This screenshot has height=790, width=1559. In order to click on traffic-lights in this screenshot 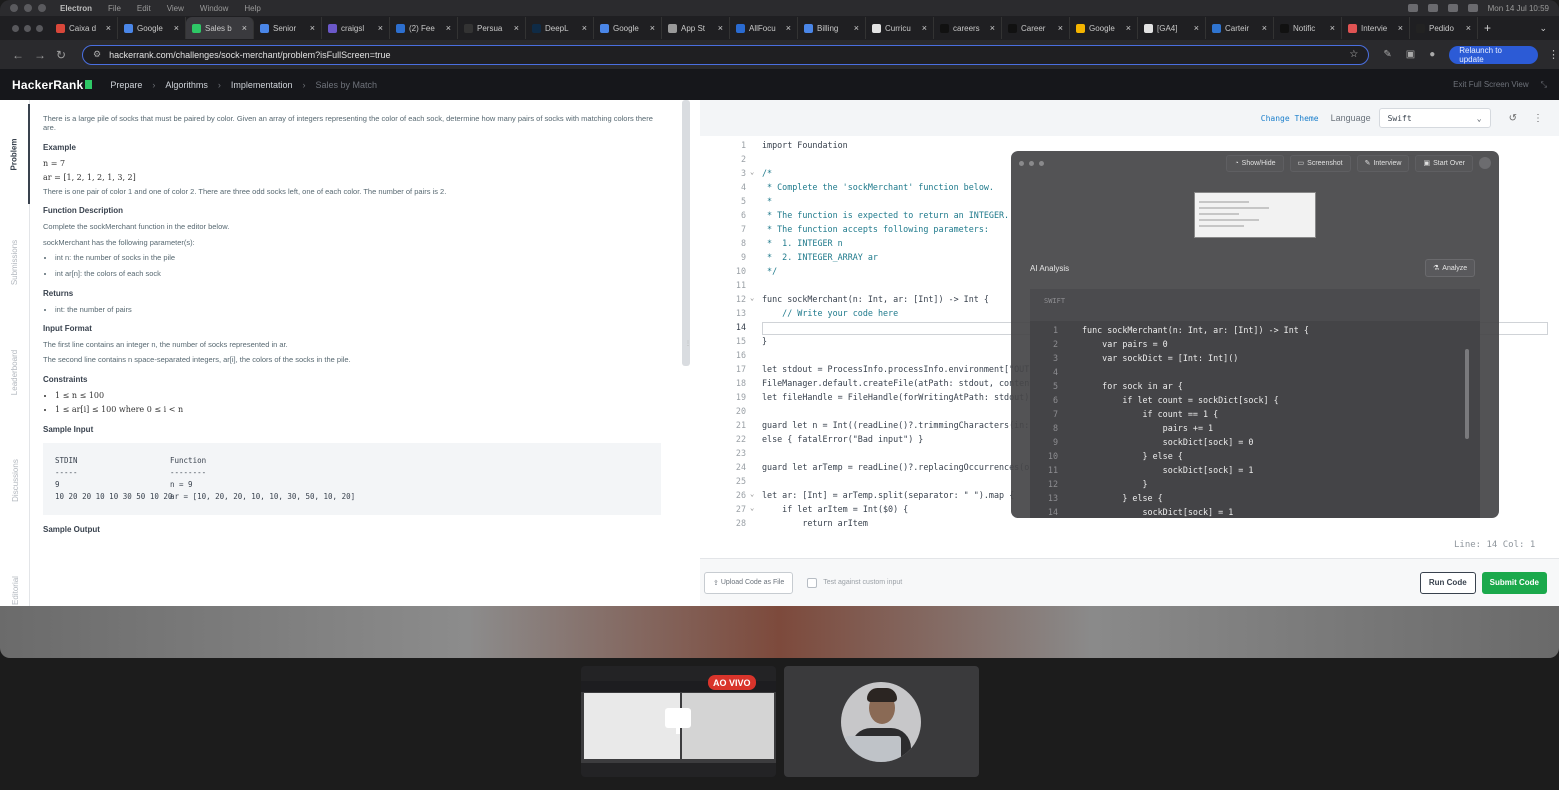, I will do `click(28, 28)`.